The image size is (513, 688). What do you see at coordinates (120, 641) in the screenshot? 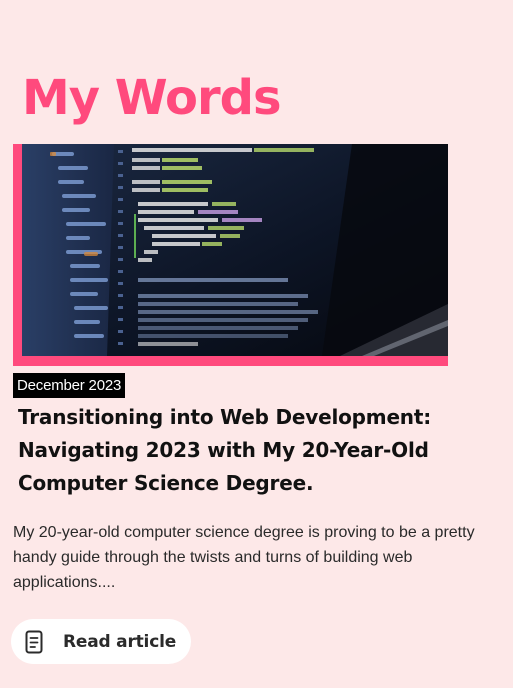
I see `read-article-label: Read article` at bounding box center [120, 641].